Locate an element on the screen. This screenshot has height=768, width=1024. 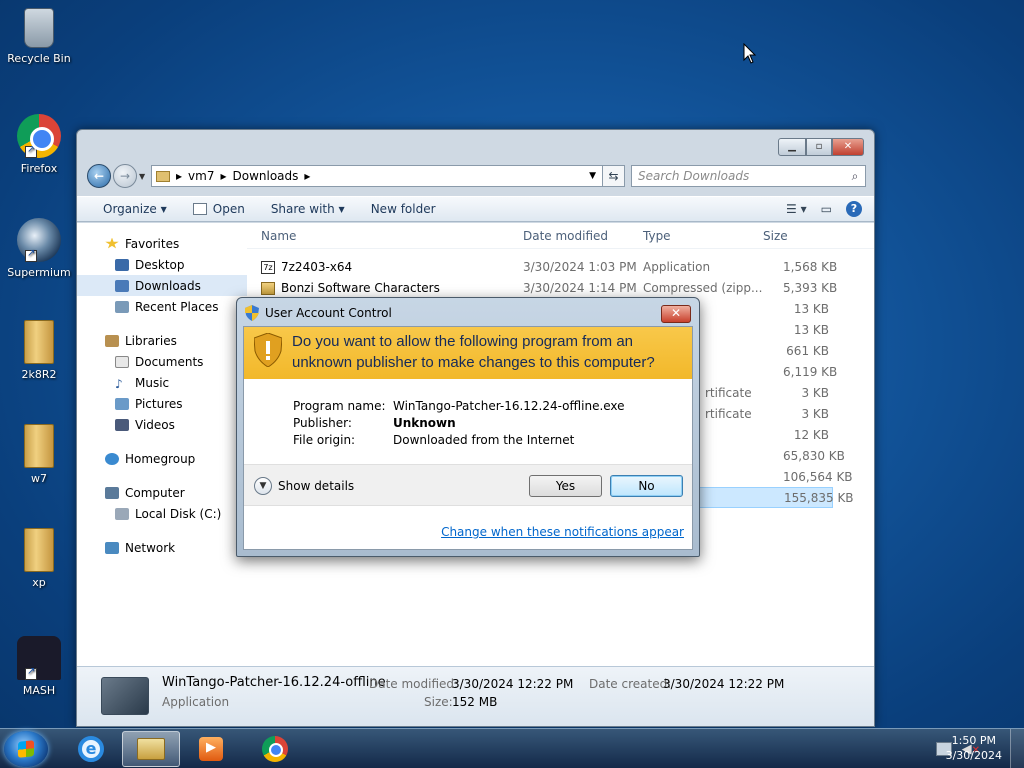
uac-shield-icon is located at coordinates (252, 313).